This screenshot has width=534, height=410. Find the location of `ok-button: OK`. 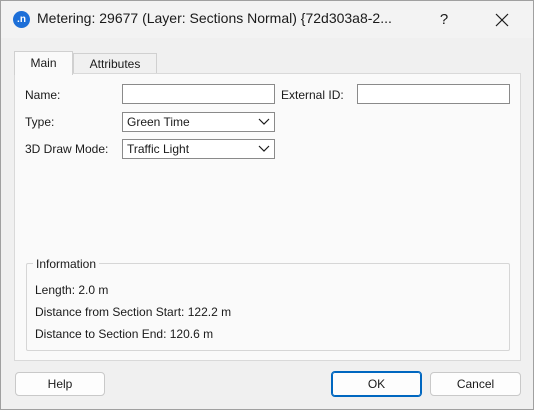

ok-button: OK is located at coordinates (376, 384).